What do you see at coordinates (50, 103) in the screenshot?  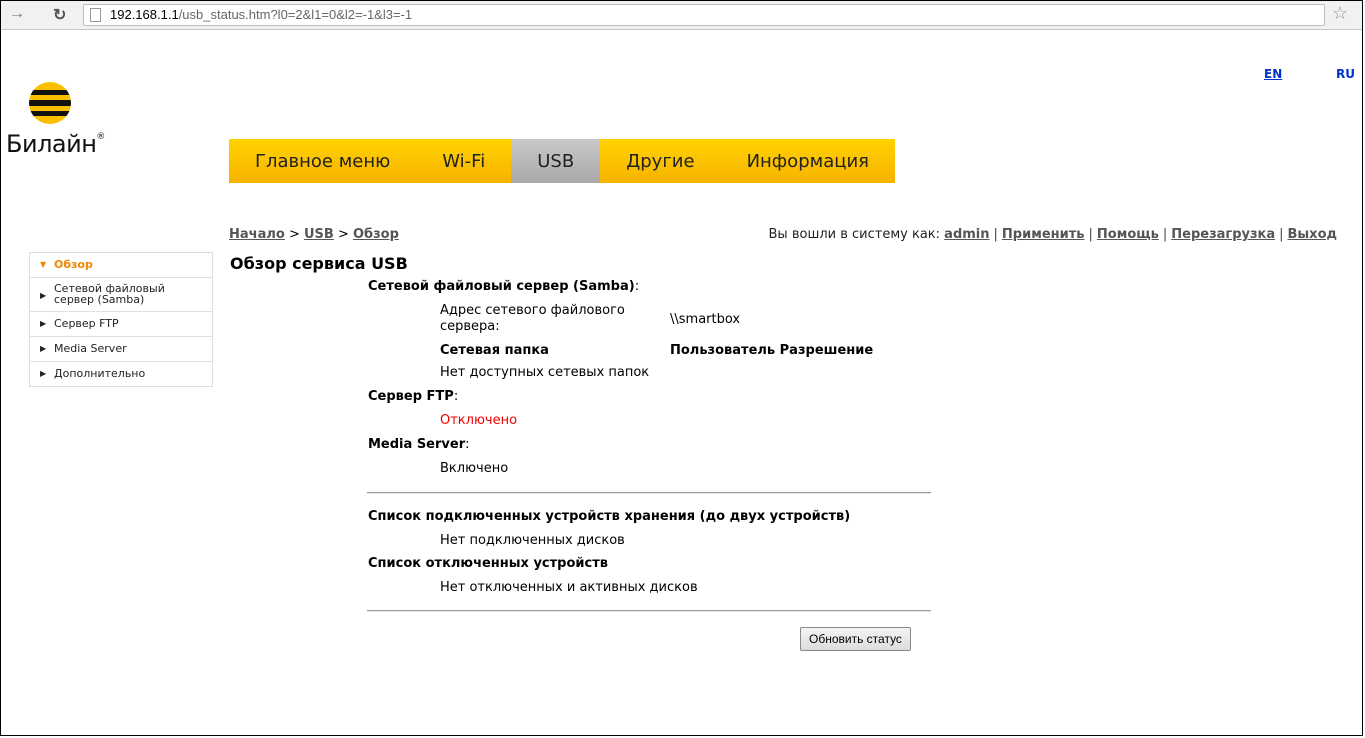 I see `beeline-logo-icon` at bounding box center [50, 103].